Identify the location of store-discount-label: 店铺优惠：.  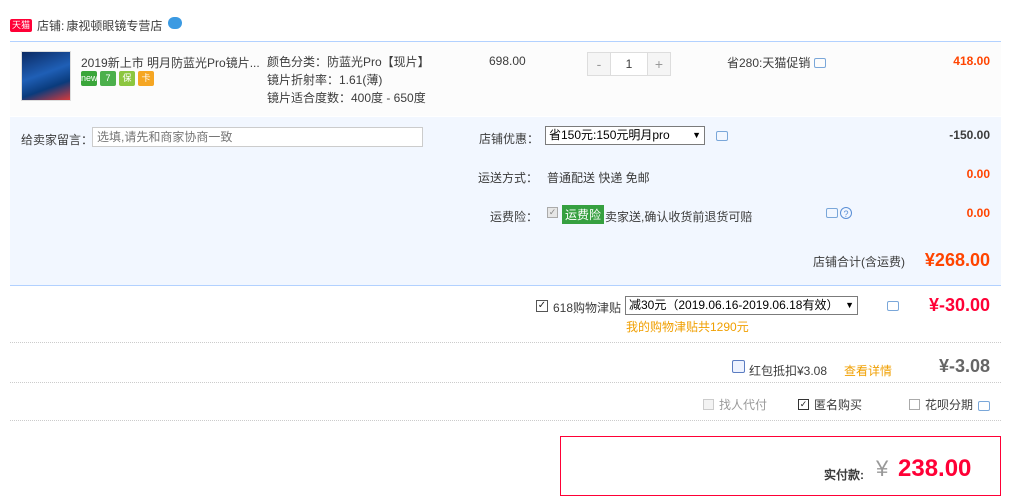
(509, 139).